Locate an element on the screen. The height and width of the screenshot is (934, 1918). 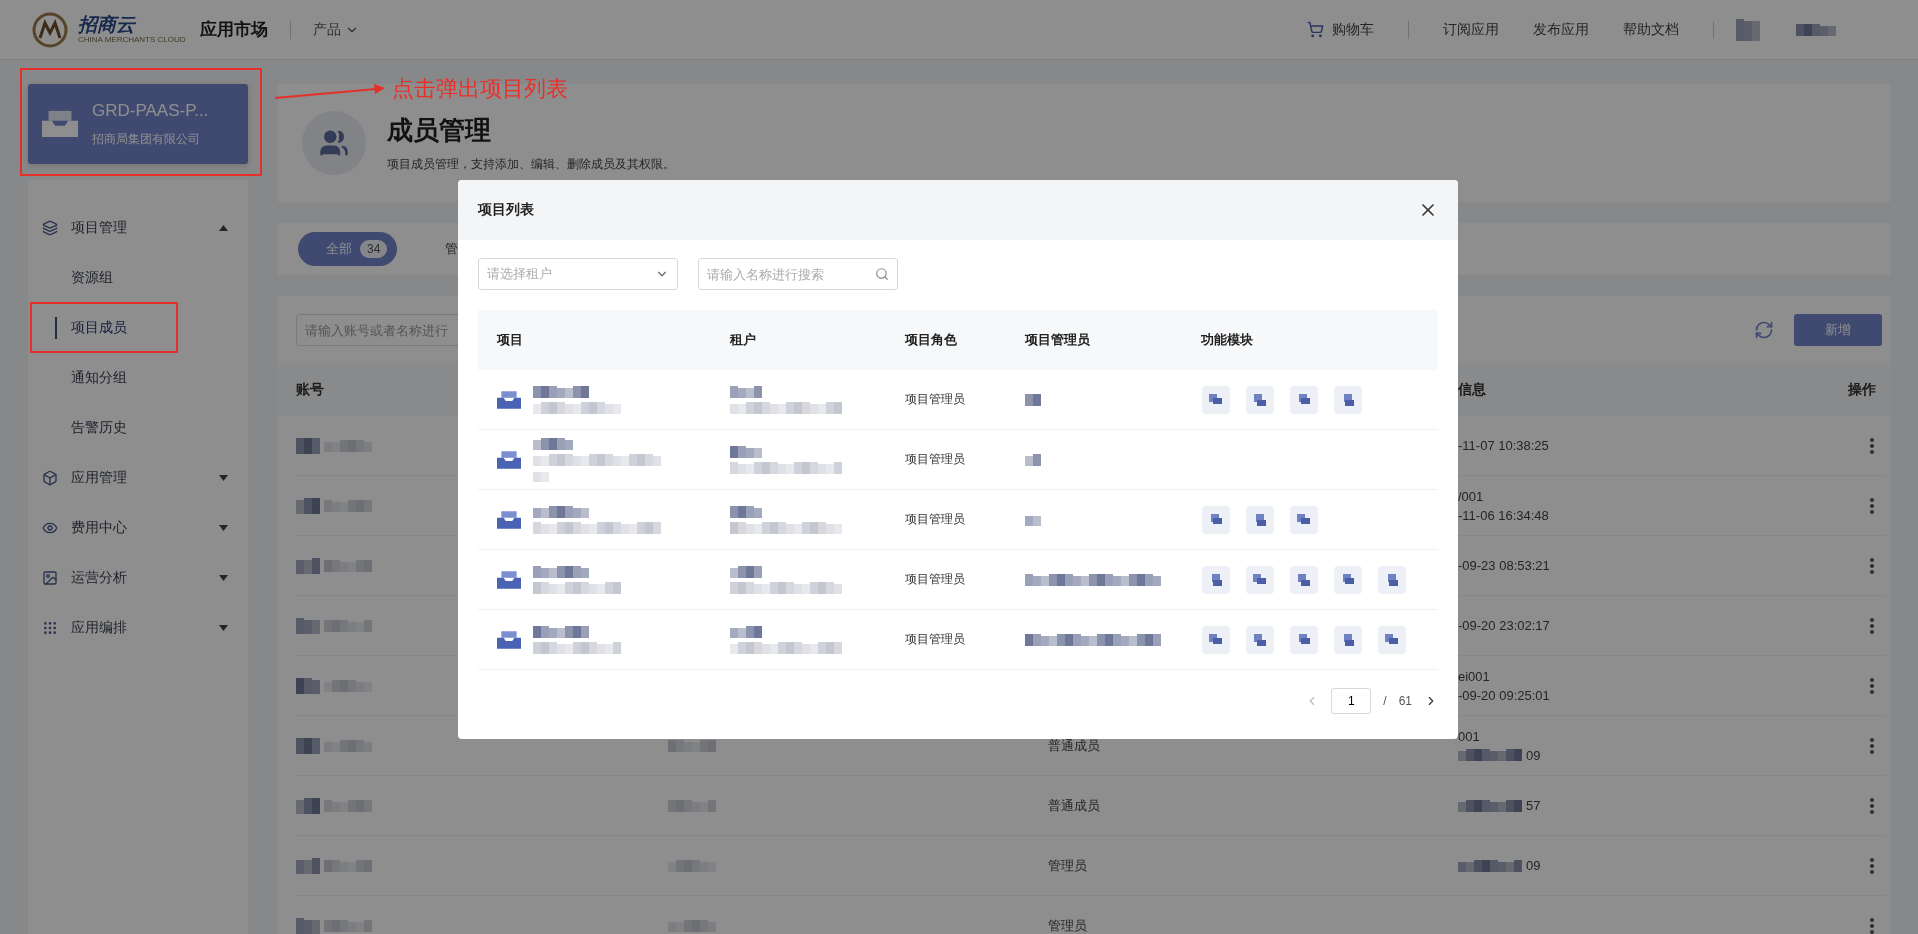
annotation-text: 点击弹出项目列表 is located at coordinates (480, 89).